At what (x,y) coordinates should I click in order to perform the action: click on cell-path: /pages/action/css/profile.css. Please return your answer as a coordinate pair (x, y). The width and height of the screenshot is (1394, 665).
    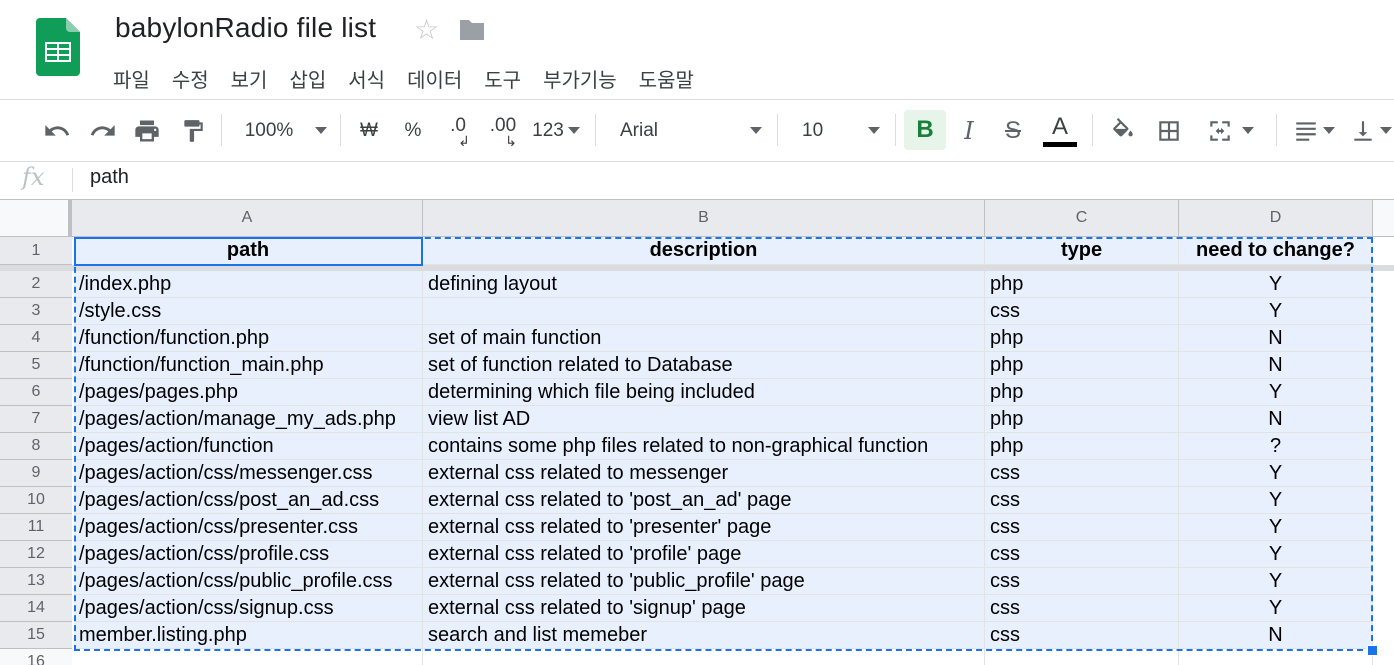
    Looking at the image, I should click on (248, 554).